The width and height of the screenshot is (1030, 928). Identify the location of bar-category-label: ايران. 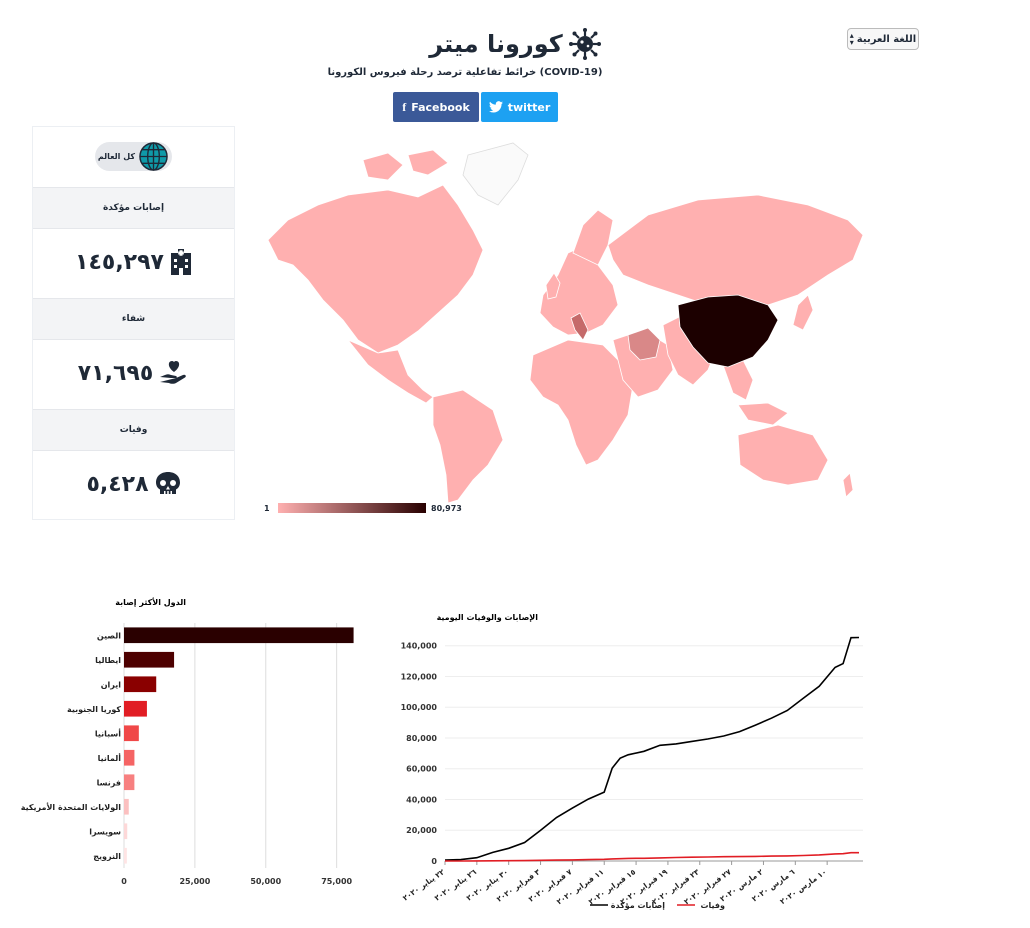
(111, 684).